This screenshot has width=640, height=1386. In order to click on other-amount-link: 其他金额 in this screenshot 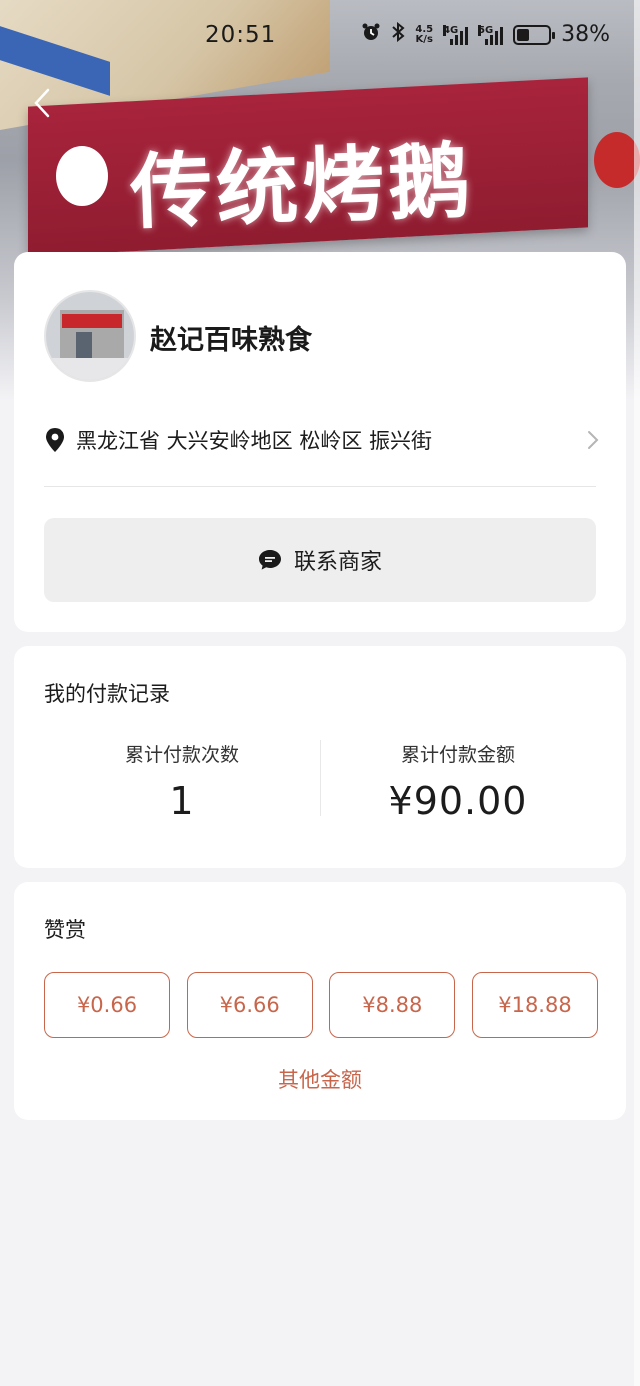, I will do `click(320, 1079)`.